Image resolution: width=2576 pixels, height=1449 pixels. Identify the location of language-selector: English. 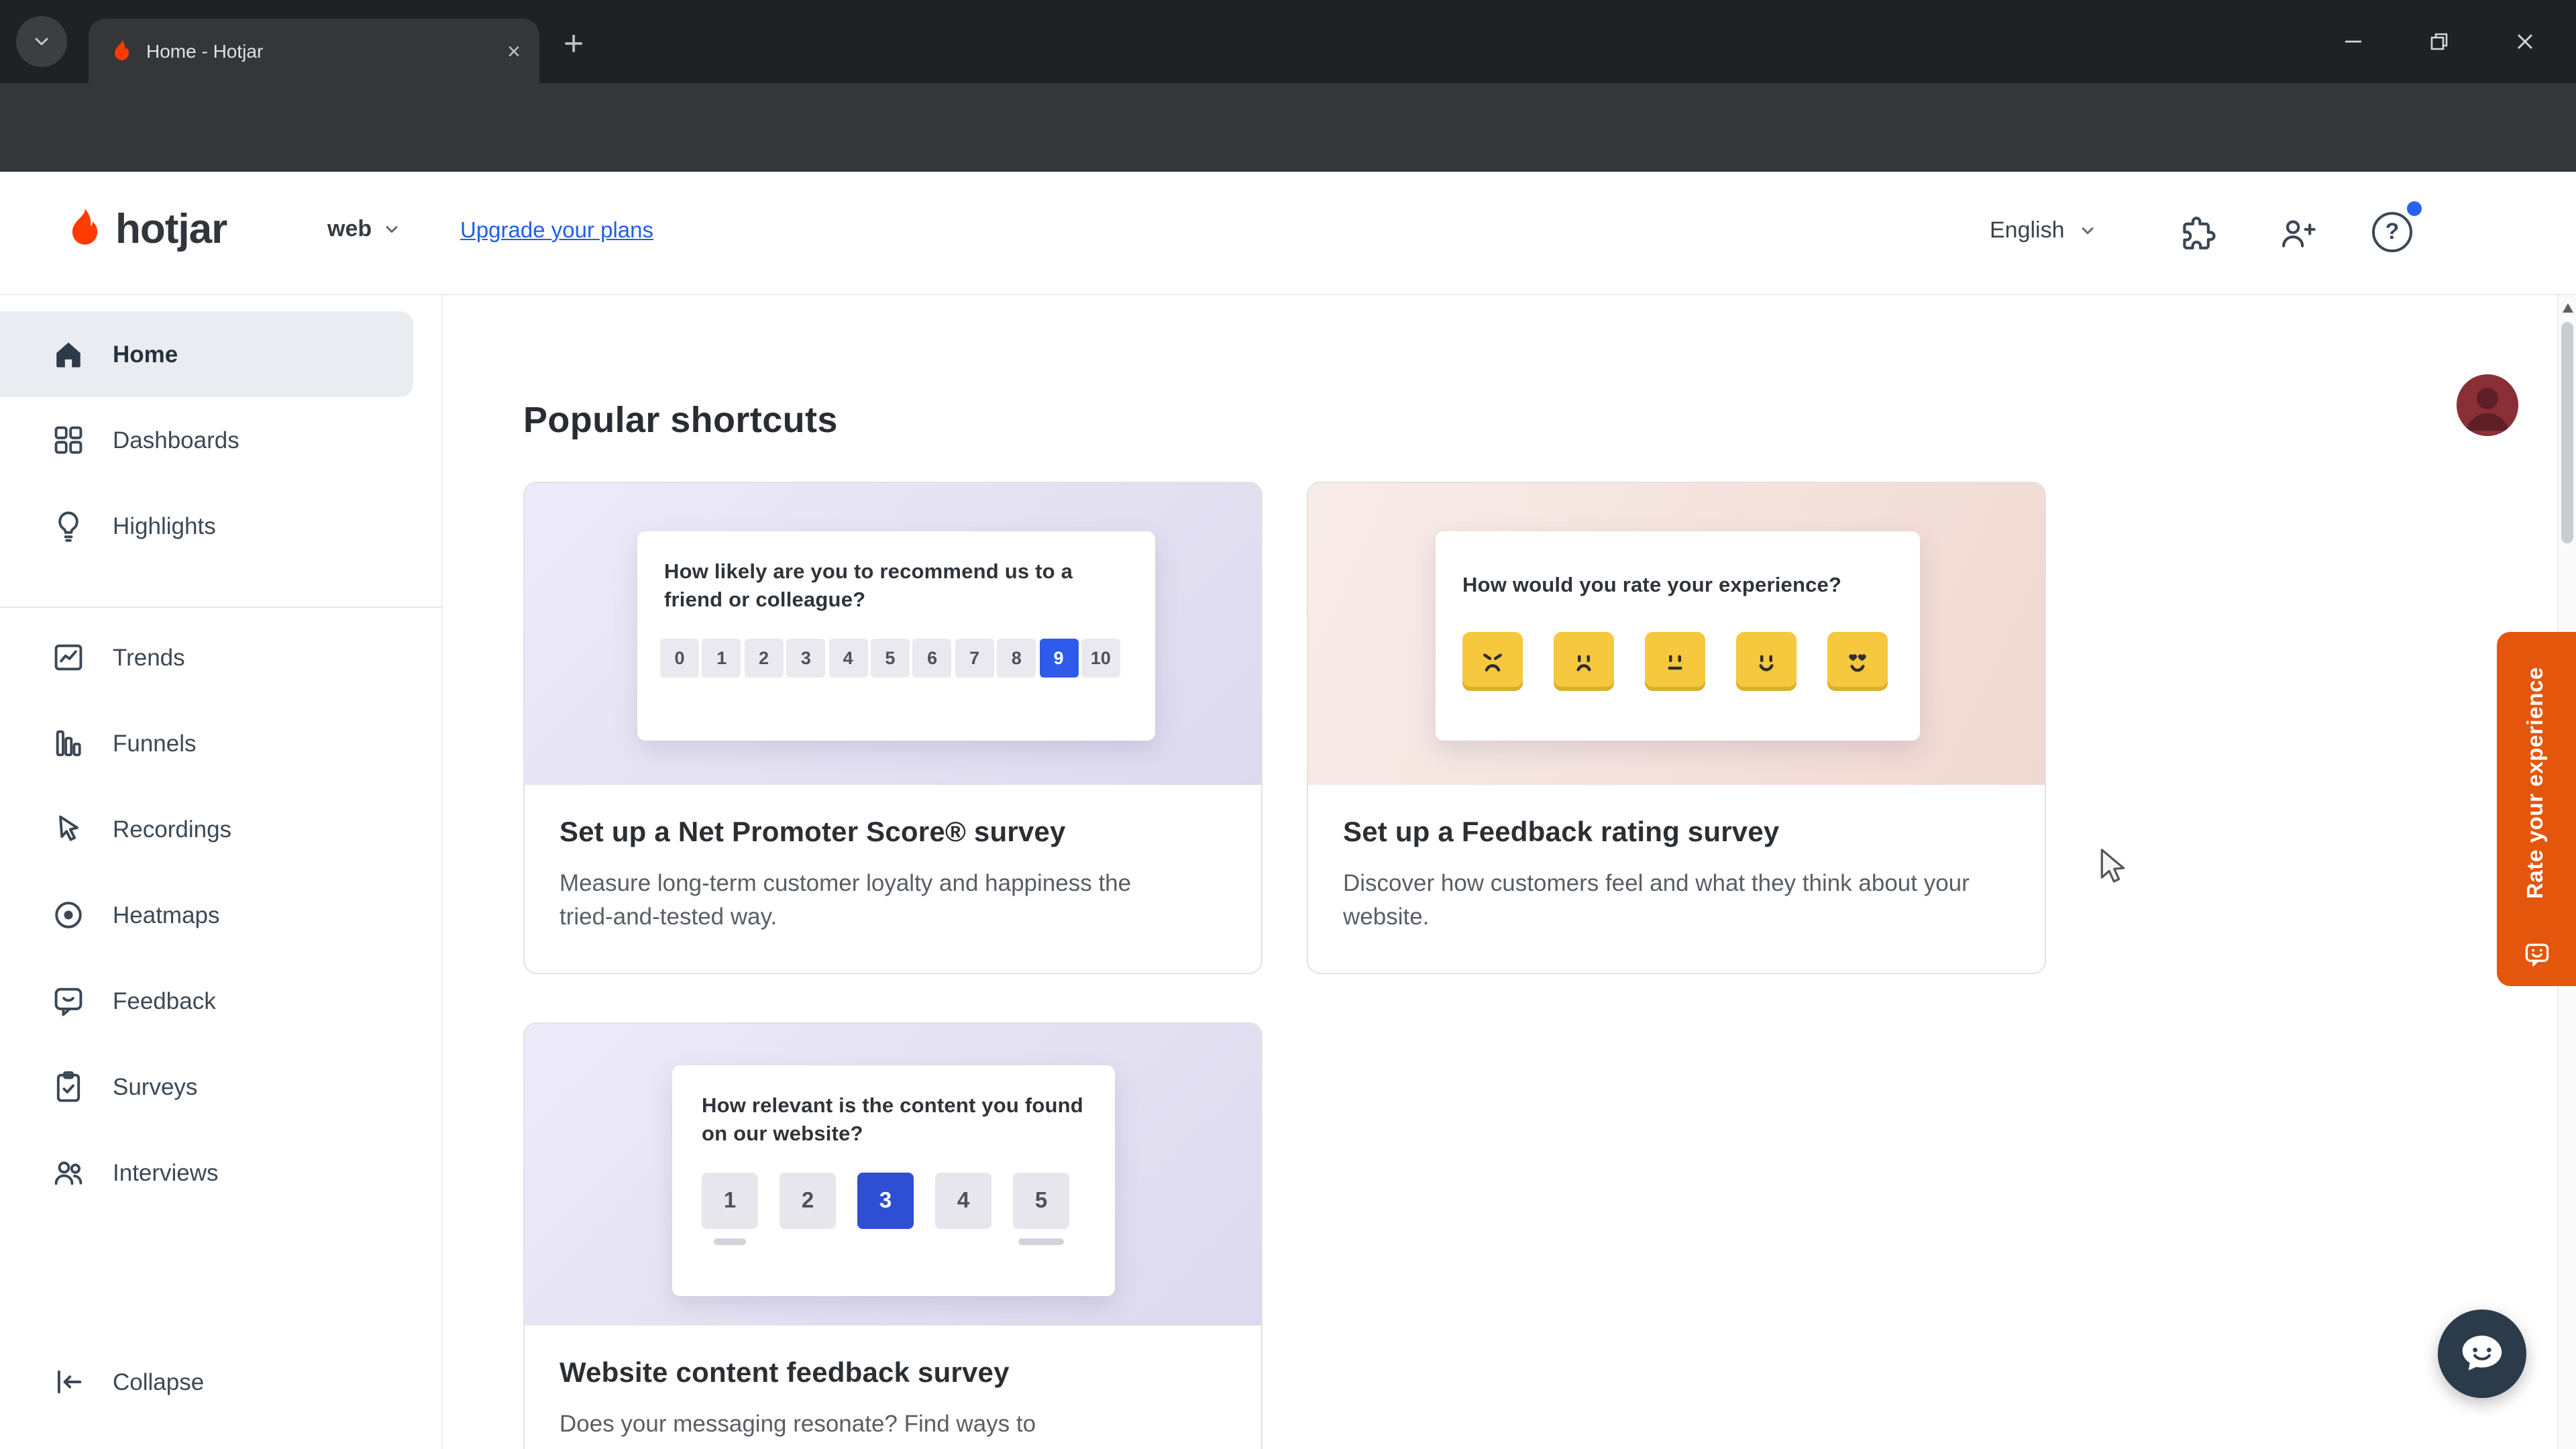
(2043, 230).